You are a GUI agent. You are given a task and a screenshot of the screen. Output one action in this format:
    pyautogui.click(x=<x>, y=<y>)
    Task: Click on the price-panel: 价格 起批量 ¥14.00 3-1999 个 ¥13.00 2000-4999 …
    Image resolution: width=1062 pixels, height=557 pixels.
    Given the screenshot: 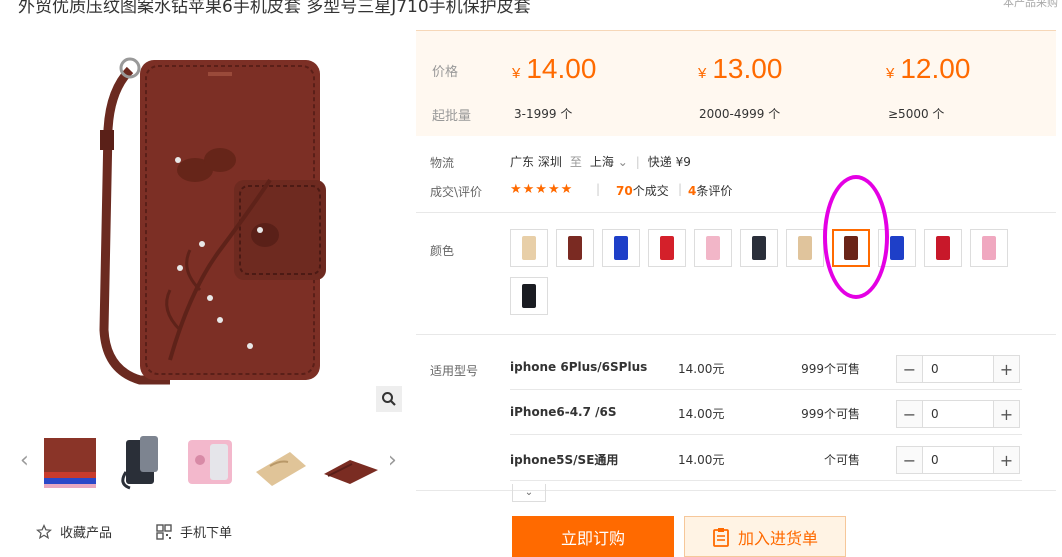 What is the action you would take?
    pyautogui.click(x=736, y=83)
    